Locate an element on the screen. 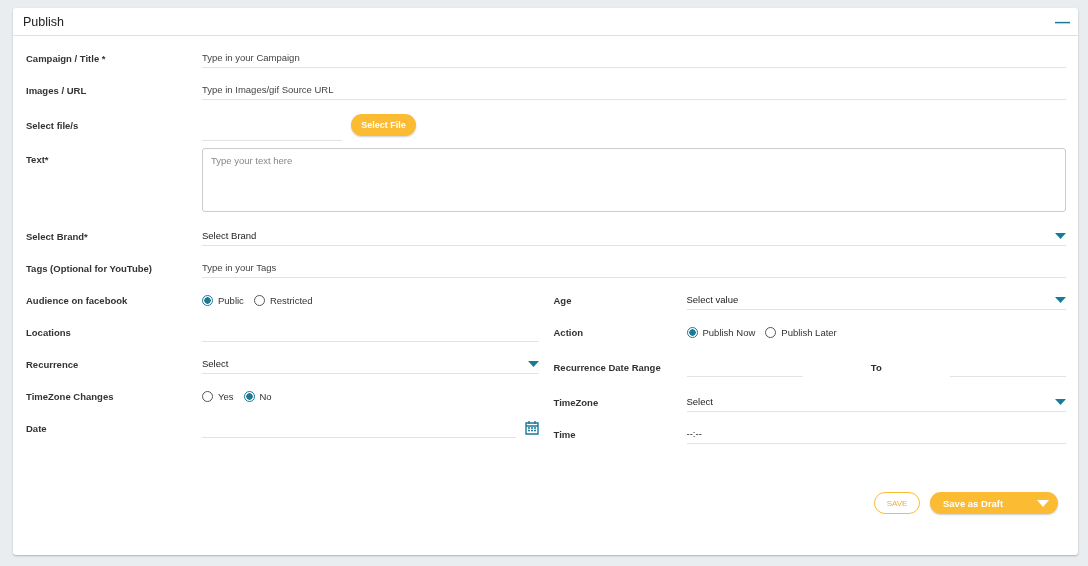 The image size is (1088, 566). radio-option: Yes is located at coordinates (218, 396).